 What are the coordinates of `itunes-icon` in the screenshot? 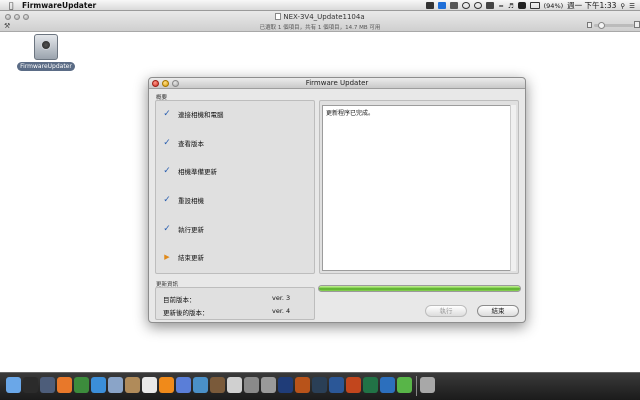 It's located at (183, 385).